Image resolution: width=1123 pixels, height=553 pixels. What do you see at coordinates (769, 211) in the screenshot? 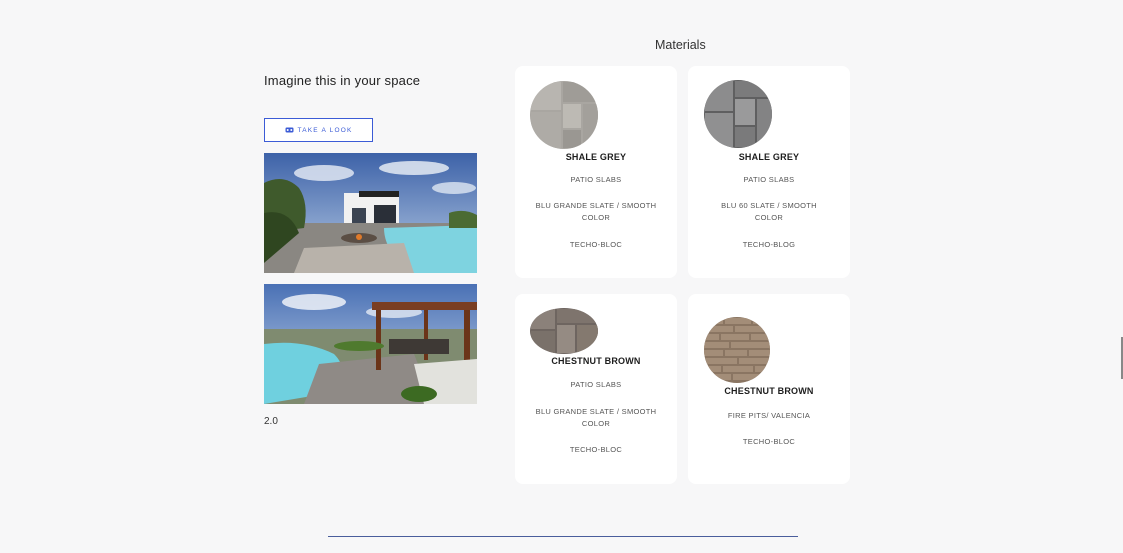
I see `material-product: BLU 60 SLATE / SMOOTH COLOR` at bounding box center [769, 211].